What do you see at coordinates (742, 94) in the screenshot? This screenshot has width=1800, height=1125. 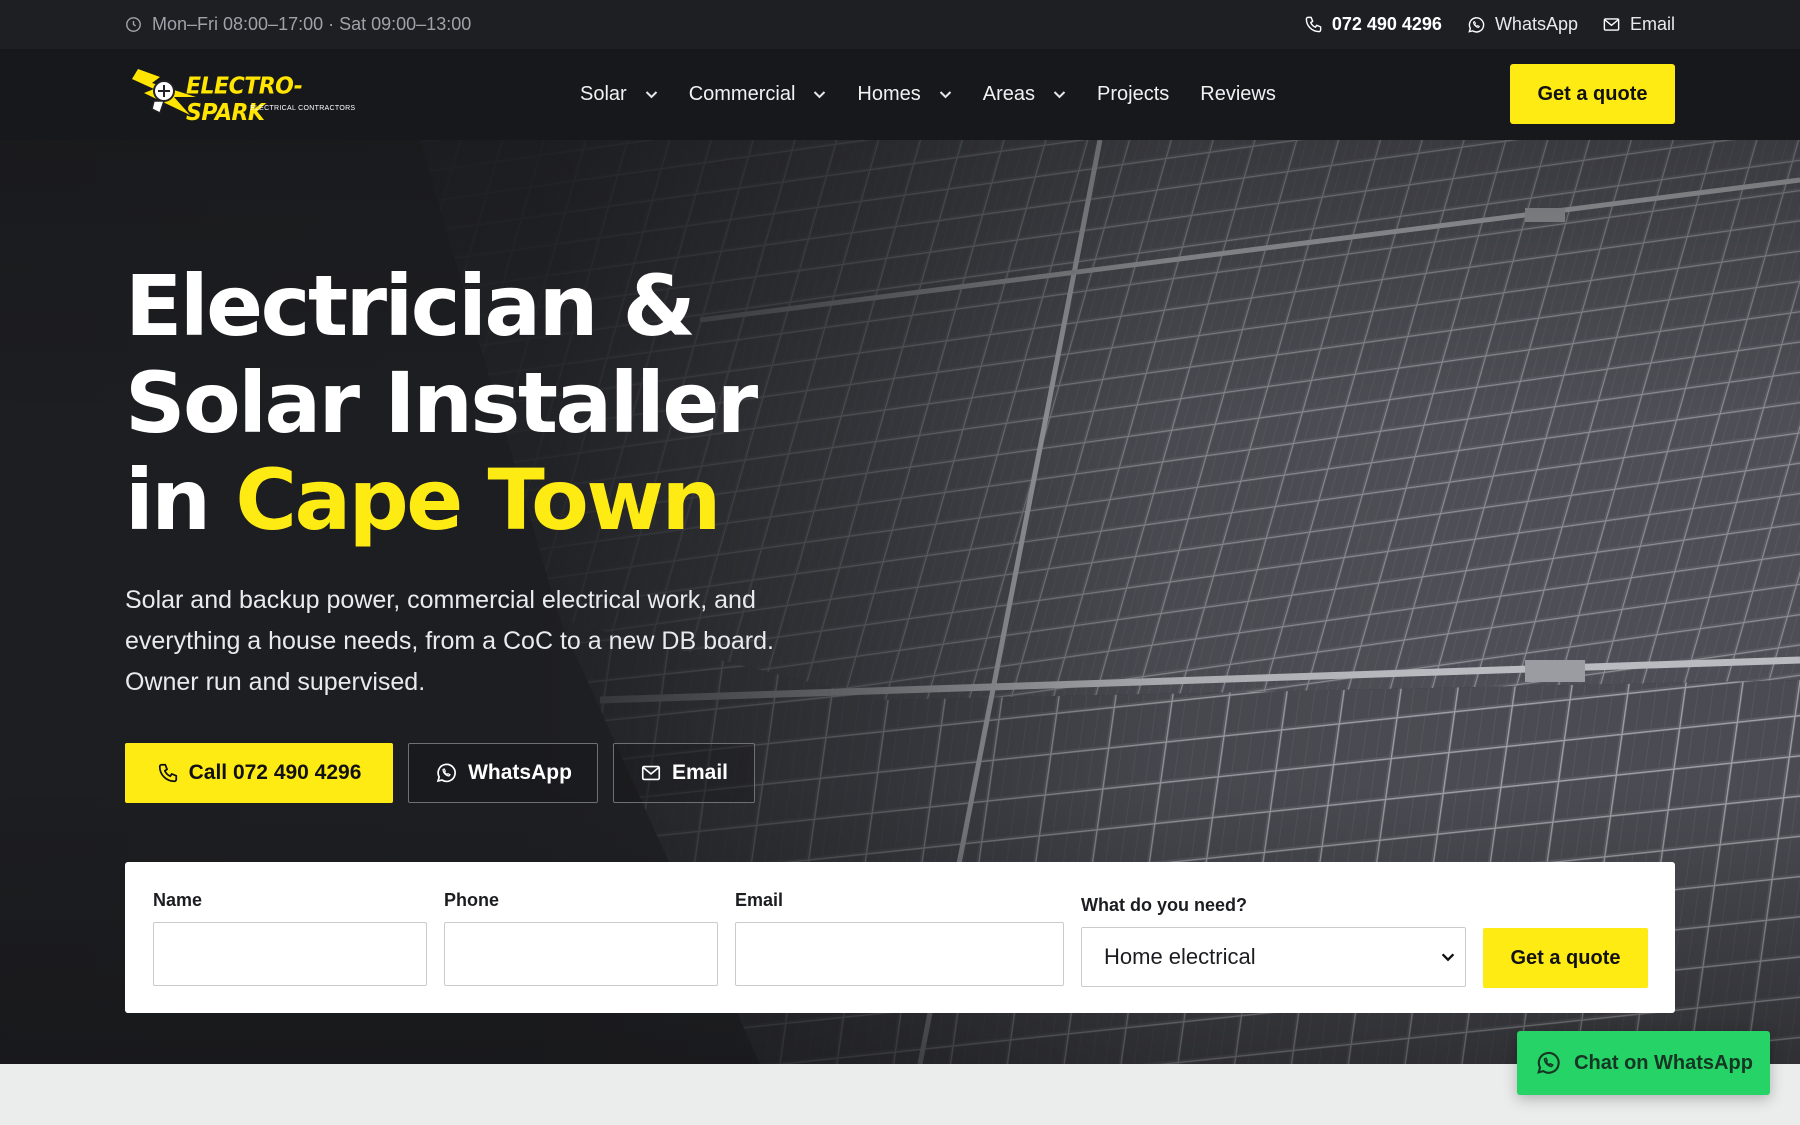 I see `nav-item-label: Commercial` at bounding box center [742, 94].